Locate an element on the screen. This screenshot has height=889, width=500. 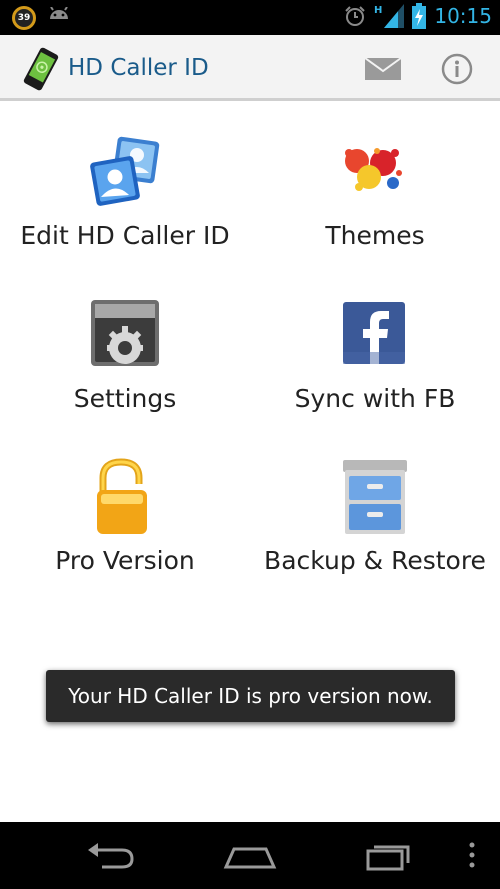
pro-version-tile: Pro Version is located at coordinates (125, 516).